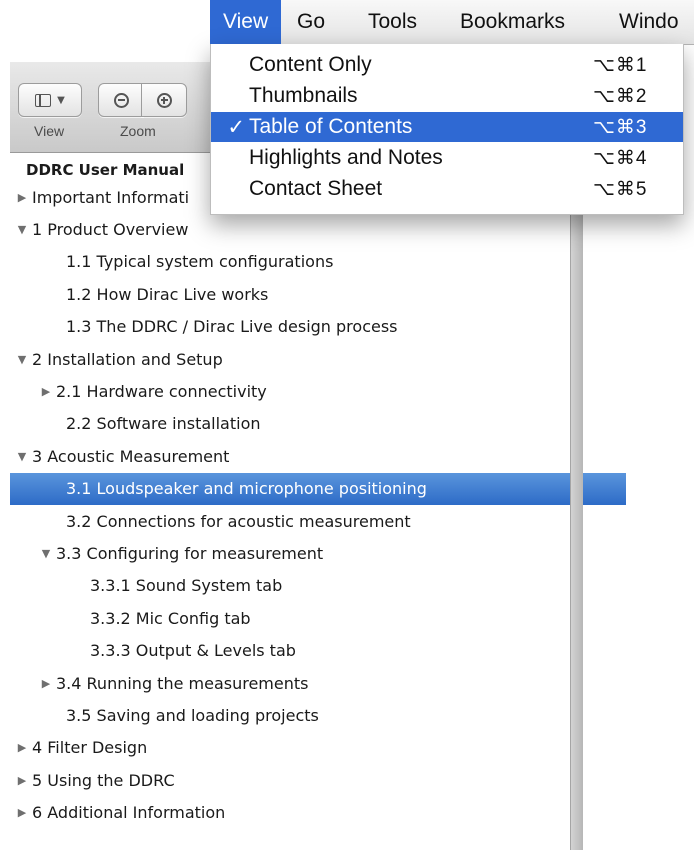  I want to click on menu-item-label: Highlights and Notes, so click(346, 157).